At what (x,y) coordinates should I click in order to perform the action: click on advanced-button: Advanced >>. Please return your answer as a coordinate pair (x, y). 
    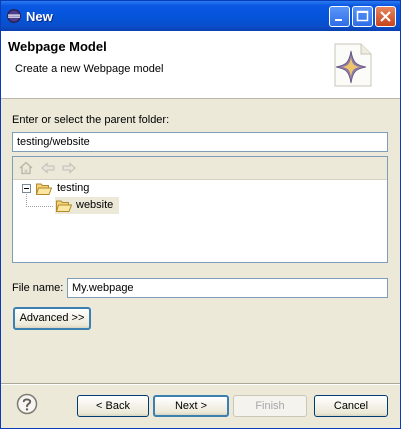
    Looking at the image, I should click on (52, 318).